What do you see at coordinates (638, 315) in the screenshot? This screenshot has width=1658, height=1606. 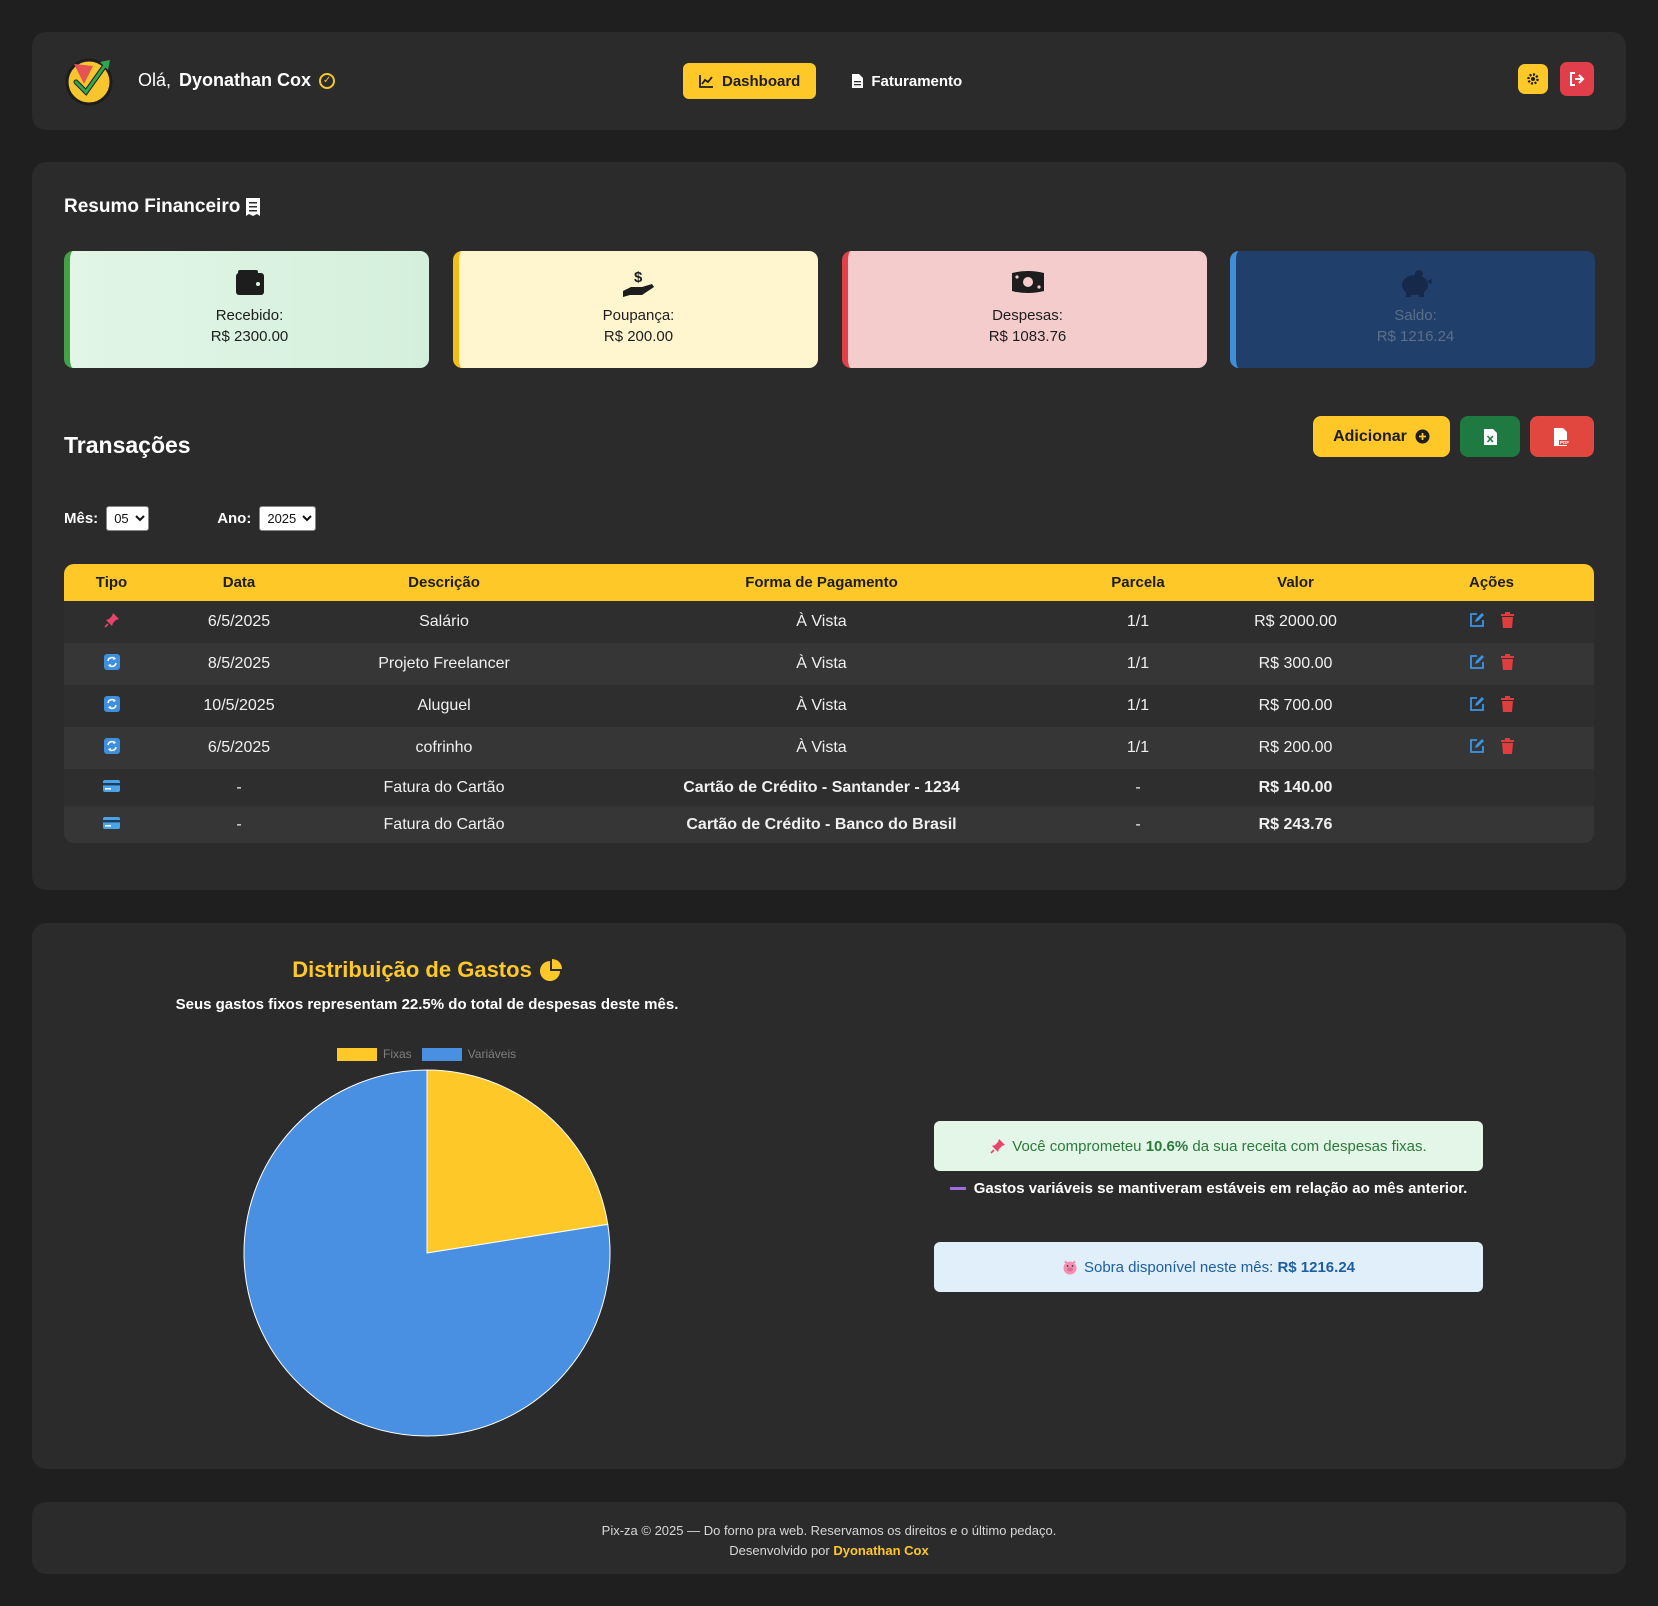 I see `stat-poupanca-label: Poupança:` at bounding box center [638, 315].